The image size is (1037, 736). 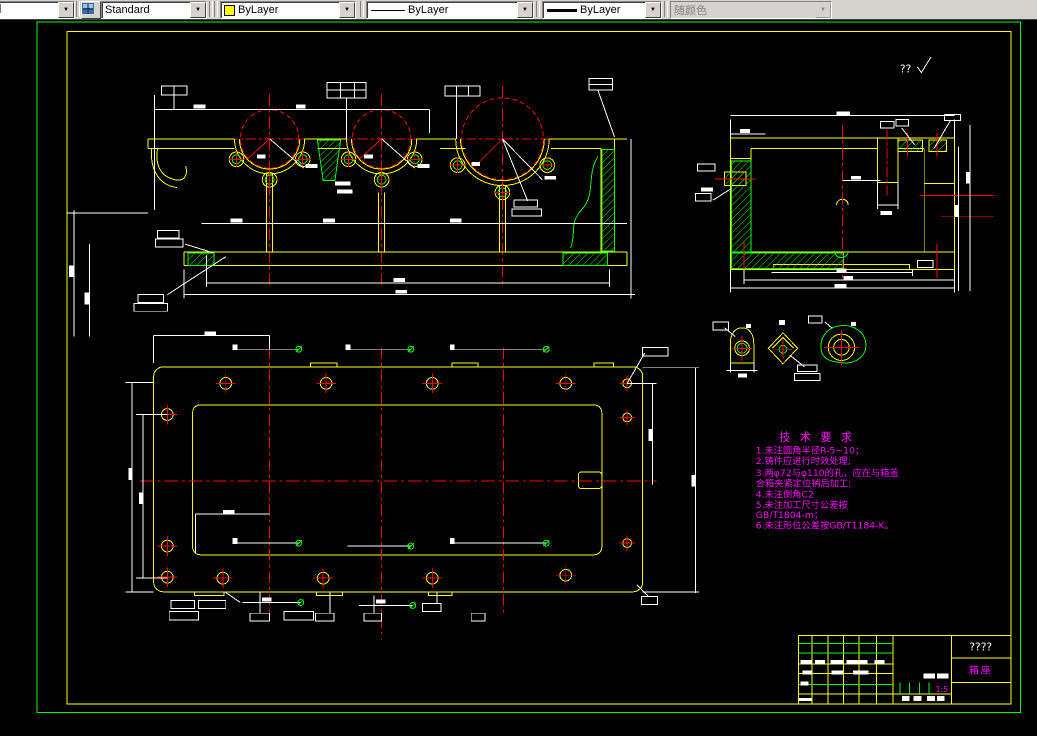 I want to click on tech-req-line: 6.未注形位公差按GB/T1184-K。, so click(x=825, y=525).